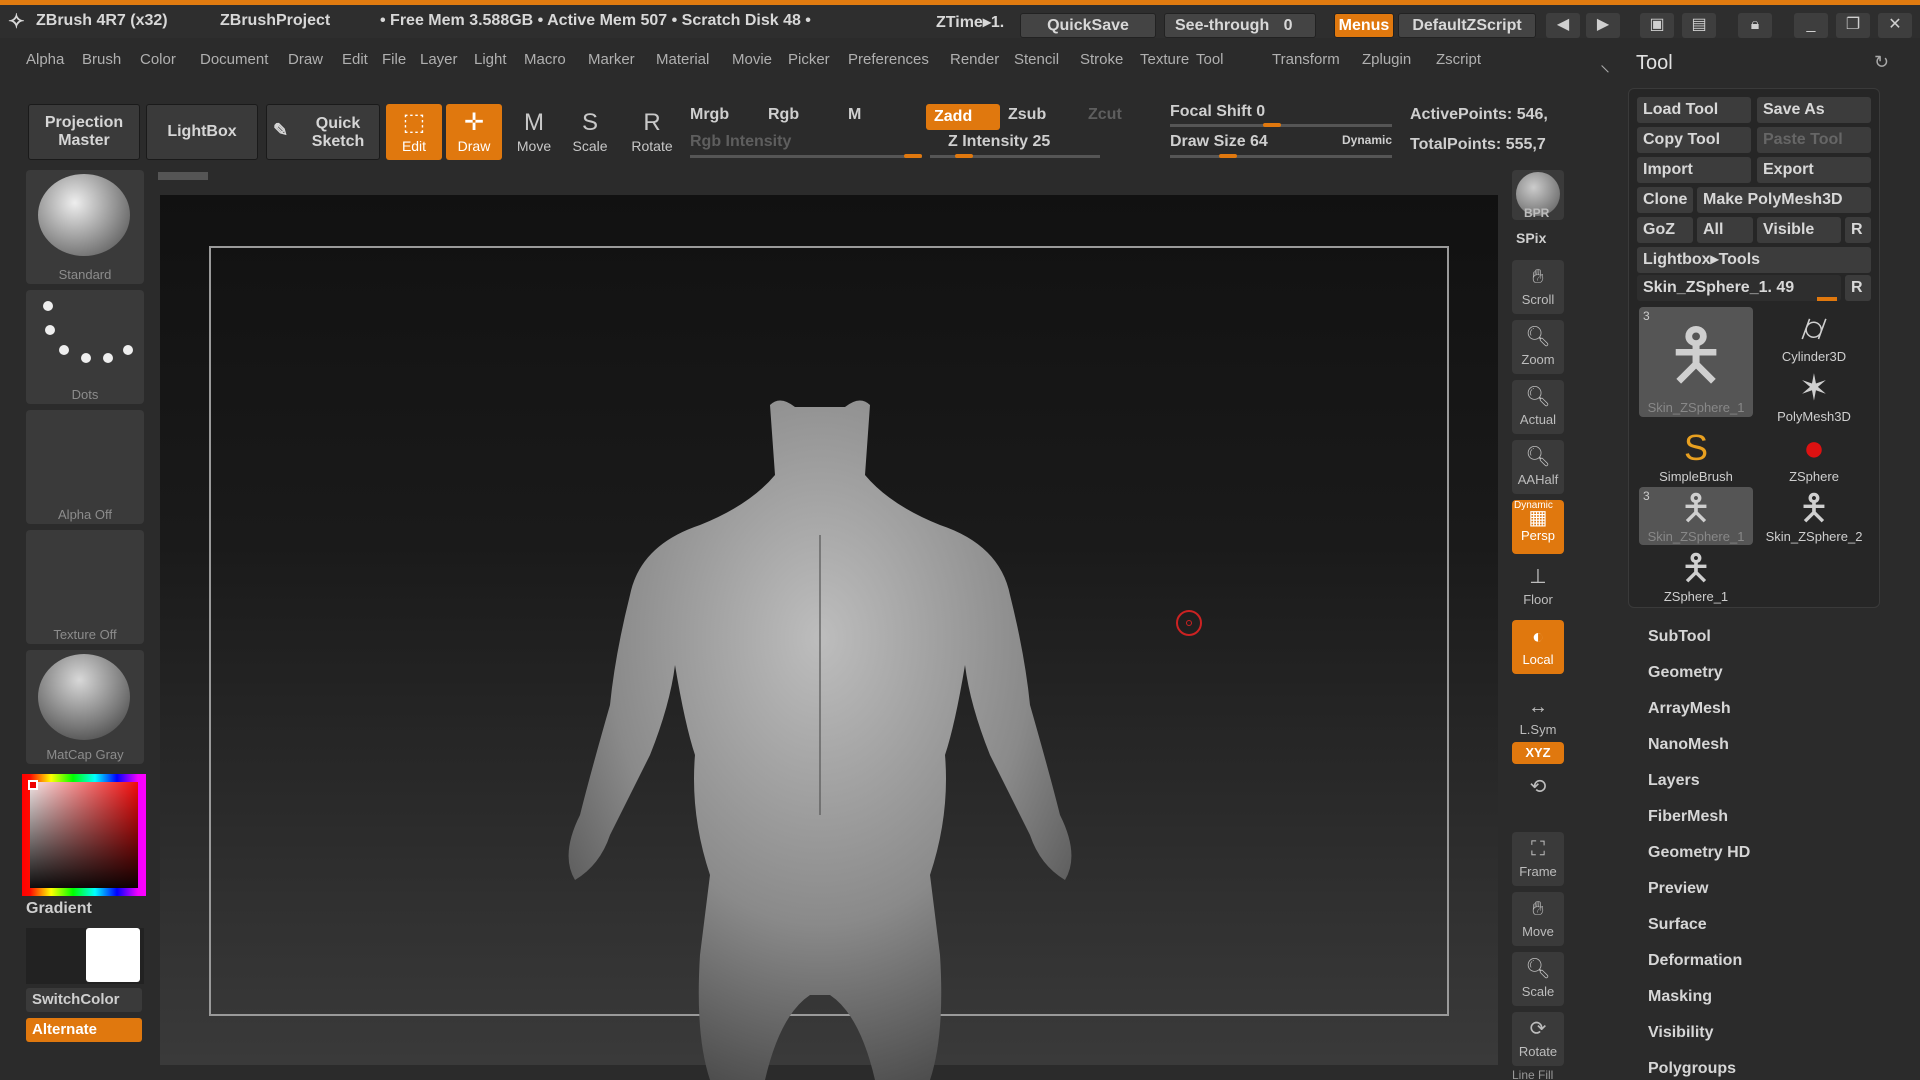 The height and width of the screenshot is (1080, 1920). Describe the element at coordinates (1680, 997) in the screenshot. I see `section-masking: Masking` at that location.